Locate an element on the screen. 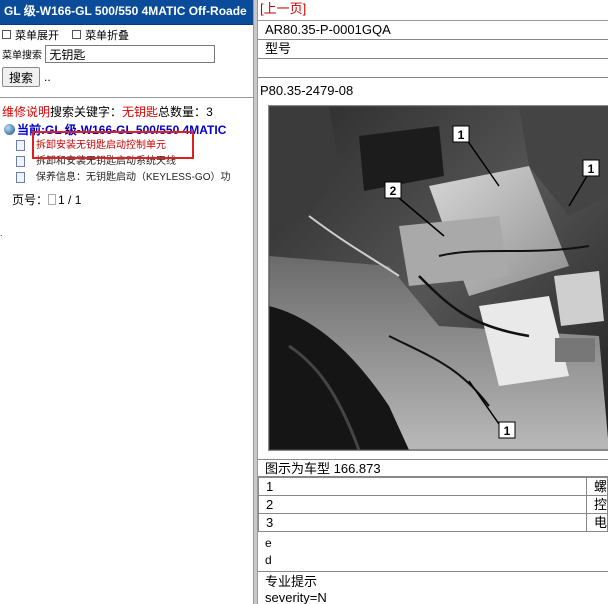  search-button-row: 搜索.. is located at coordinates (126, 78).